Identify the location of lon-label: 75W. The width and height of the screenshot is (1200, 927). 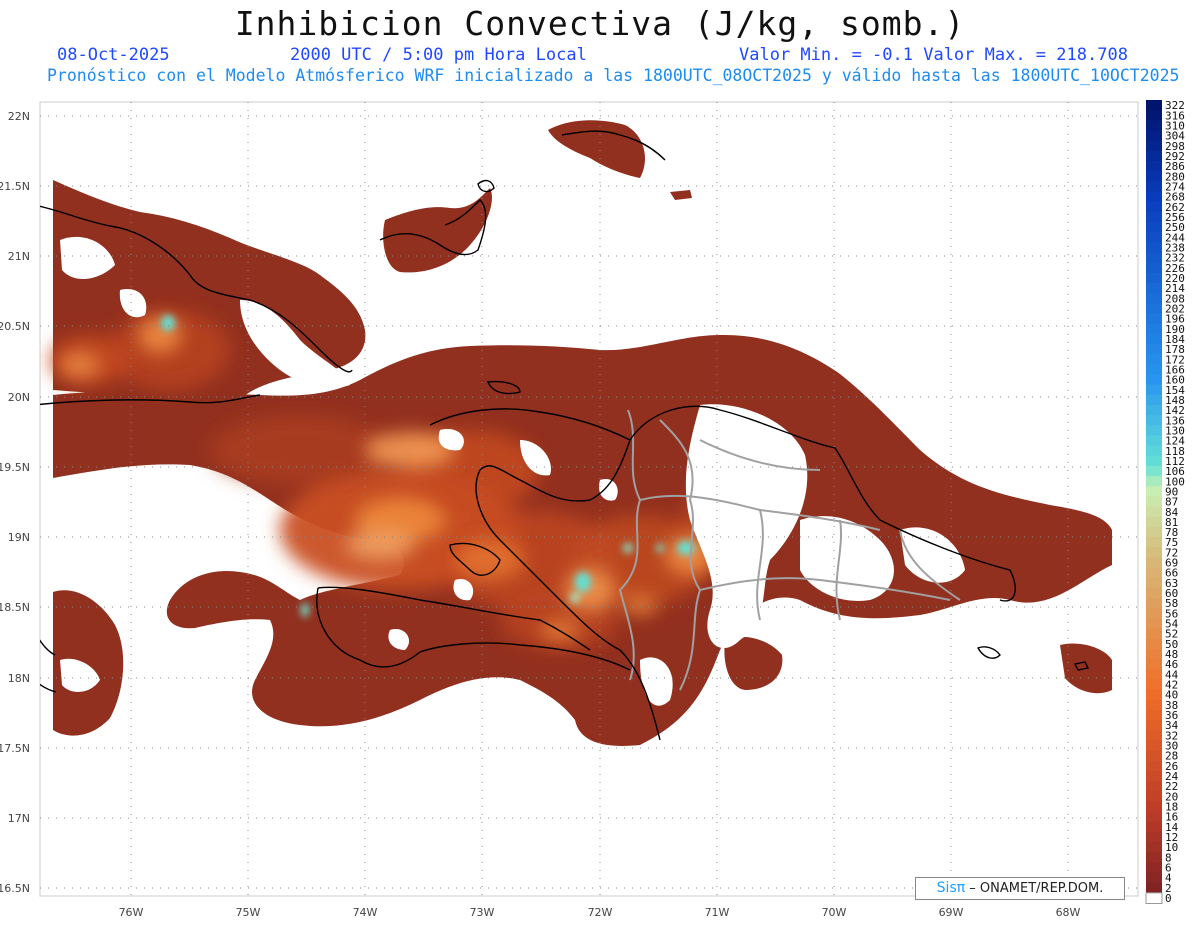
(248, 912).